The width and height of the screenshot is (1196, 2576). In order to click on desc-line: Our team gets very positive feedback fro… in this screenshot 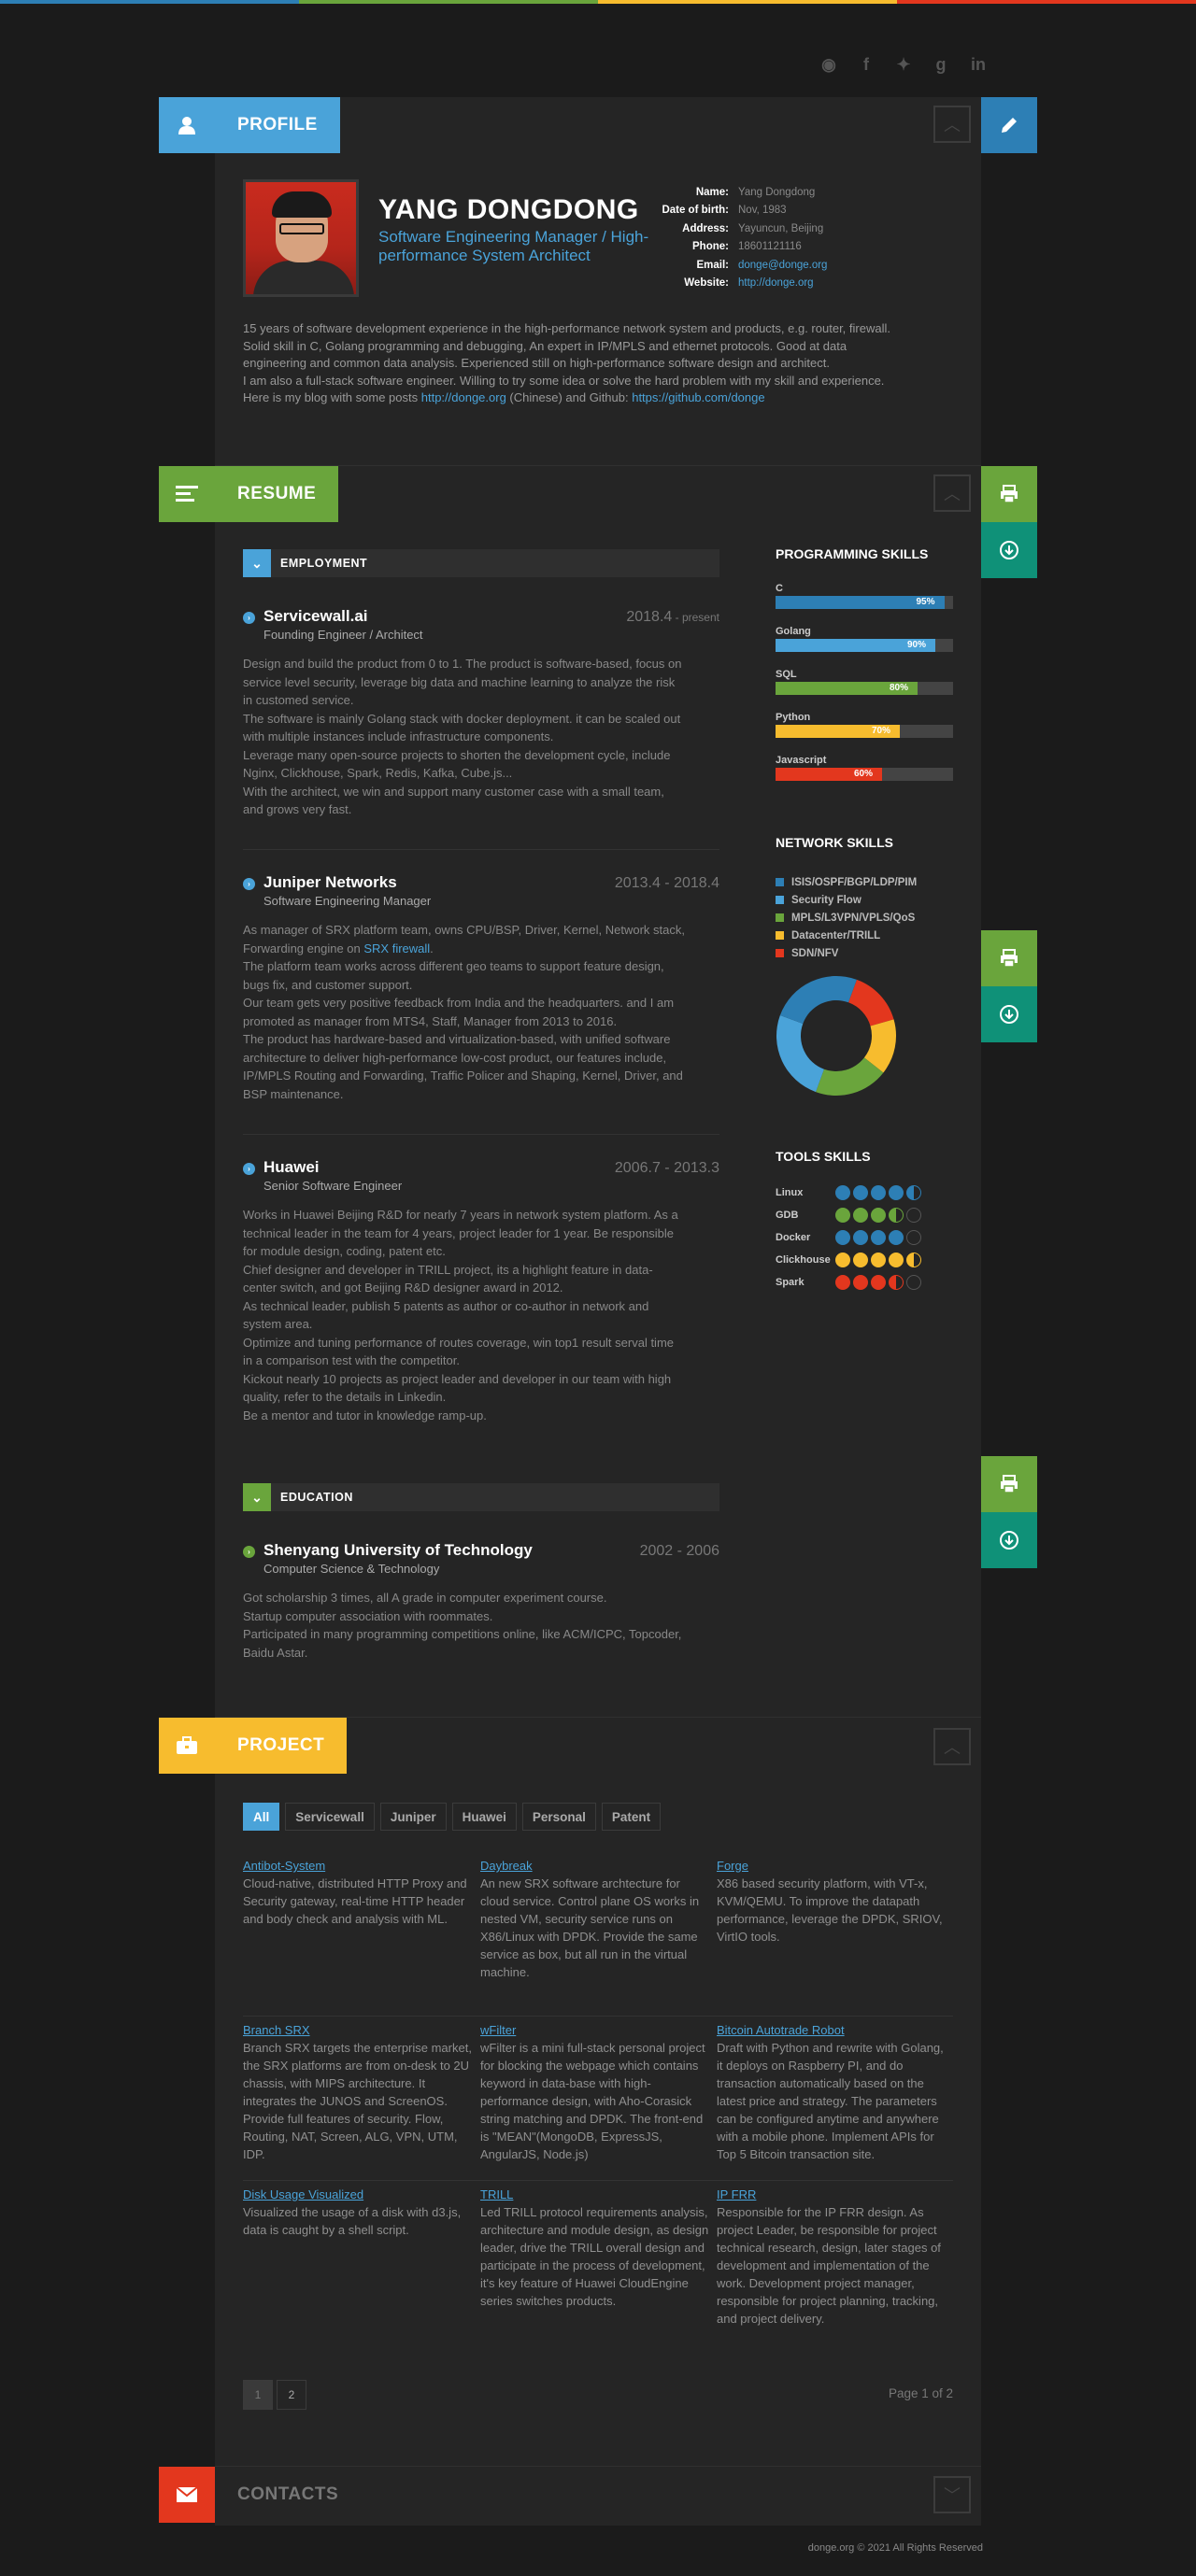, I will do `click(459, 1003)`.